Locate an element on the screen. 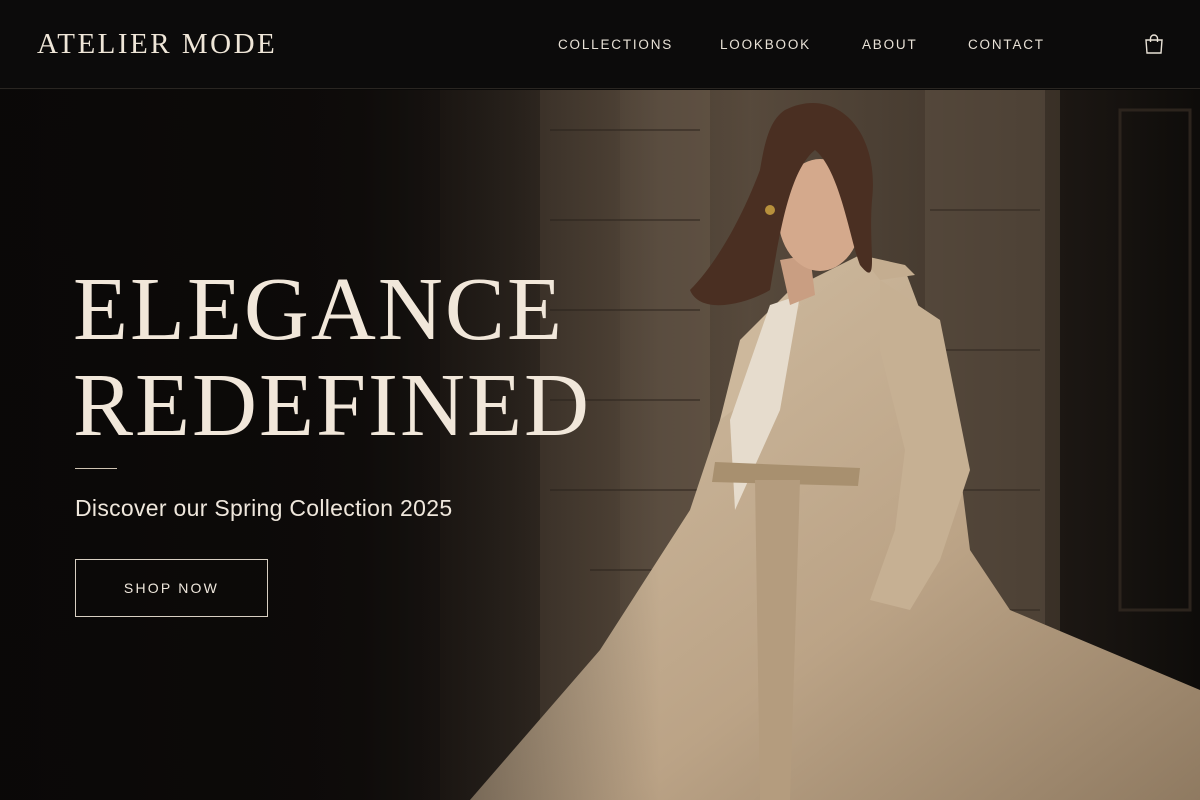 The height and width of the screenshot is (800, 1200). nav-item-contact: CONTACT is located at coordinates (1006, 44).